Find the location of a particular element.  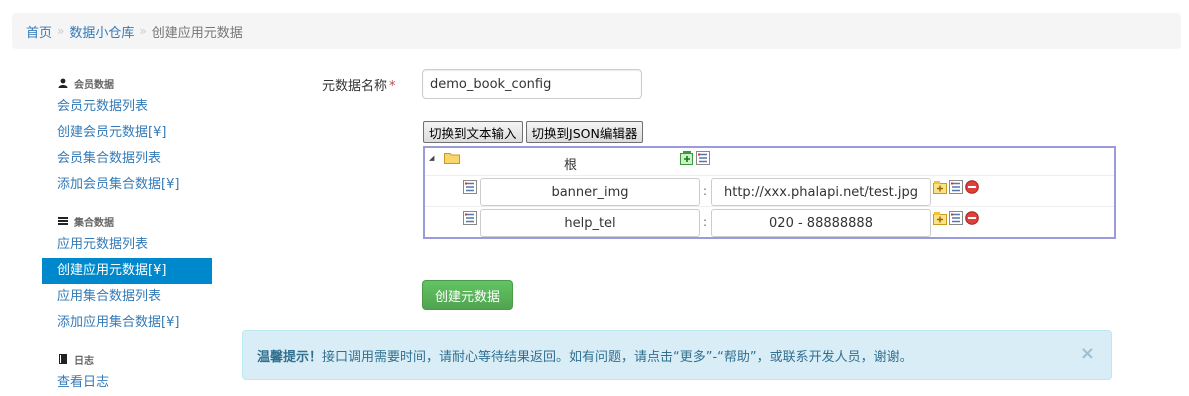

meta-name-label: 元数据名称 * is located at coordinates (359, 84).